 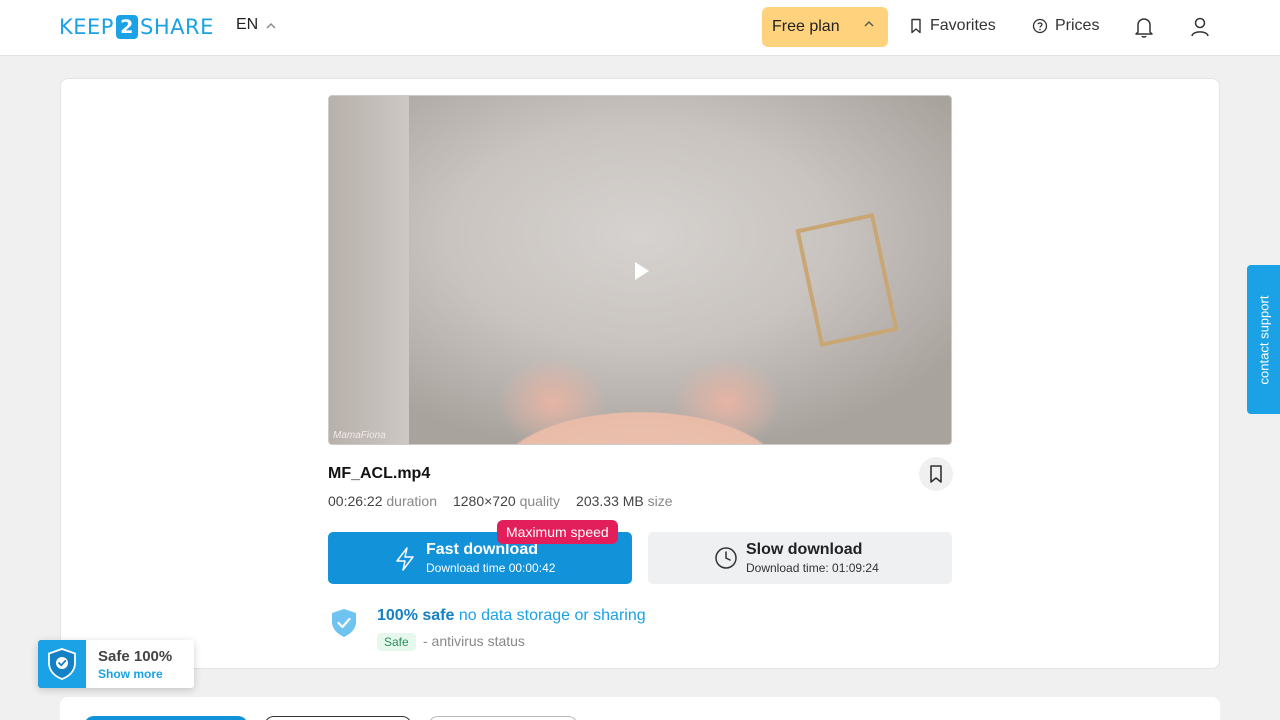 I want to click on contact-support-label: contact support, so click(x=1263, y=339).